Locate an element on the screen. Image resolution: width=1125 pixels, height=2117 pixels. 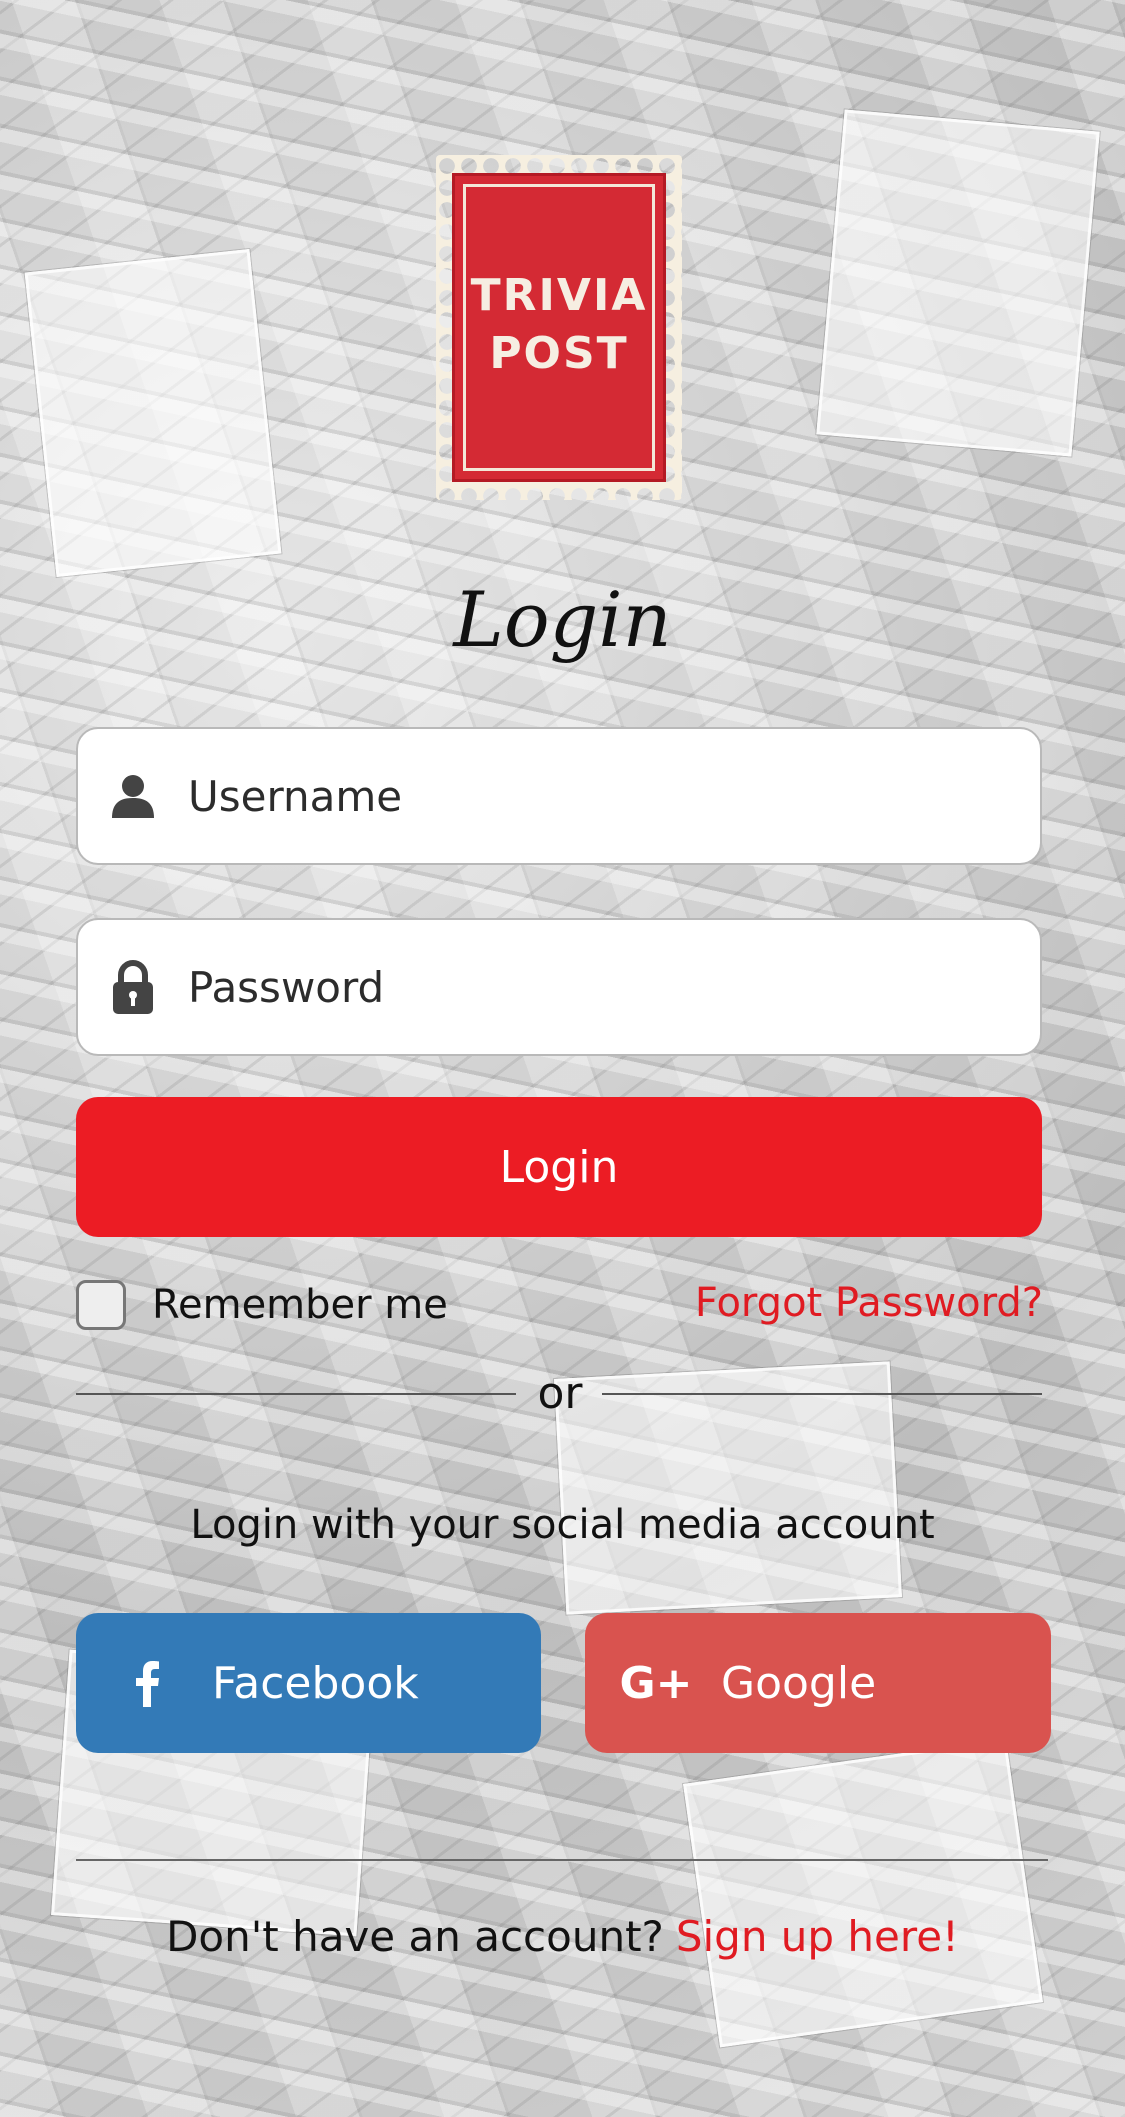
logo-line-2: POST is located at coordinates (559, 353).